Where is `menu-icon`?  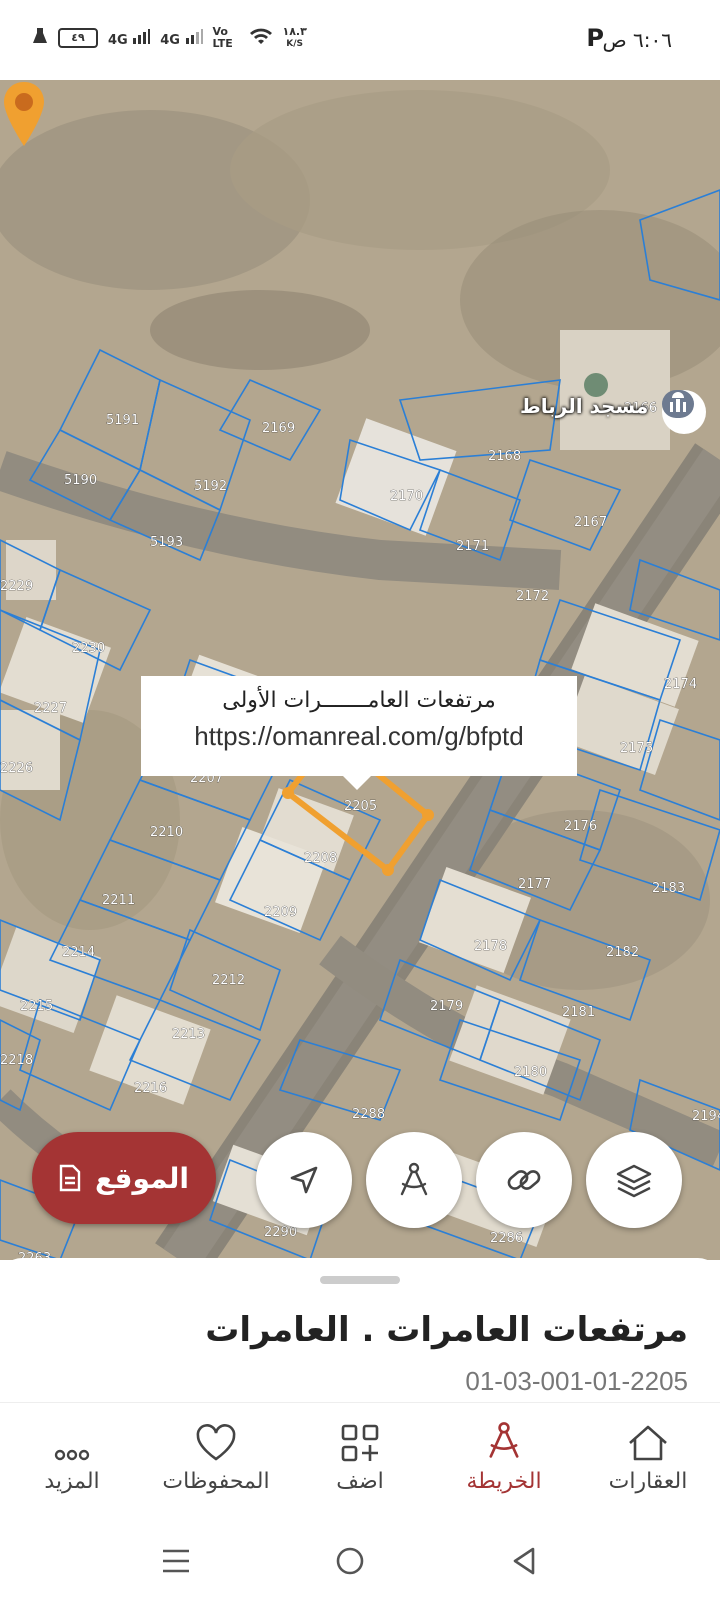 menu-icon is located at coordinates (176, 1561).